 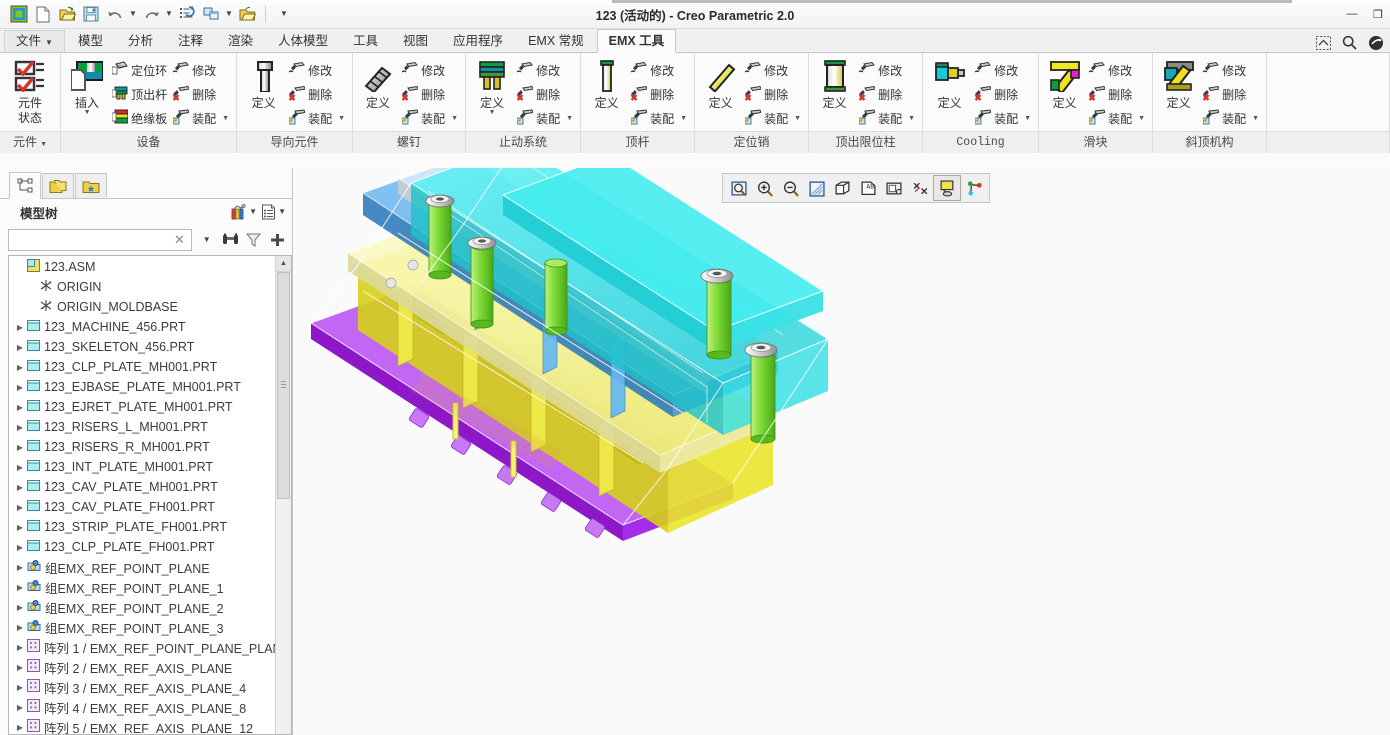 What do you see at coordinates (142, 627) in the screenshot?
I see `tree-item: ▶ 组EMX_REF_POINT_PLANE_3` at bounding box center [142, 627].